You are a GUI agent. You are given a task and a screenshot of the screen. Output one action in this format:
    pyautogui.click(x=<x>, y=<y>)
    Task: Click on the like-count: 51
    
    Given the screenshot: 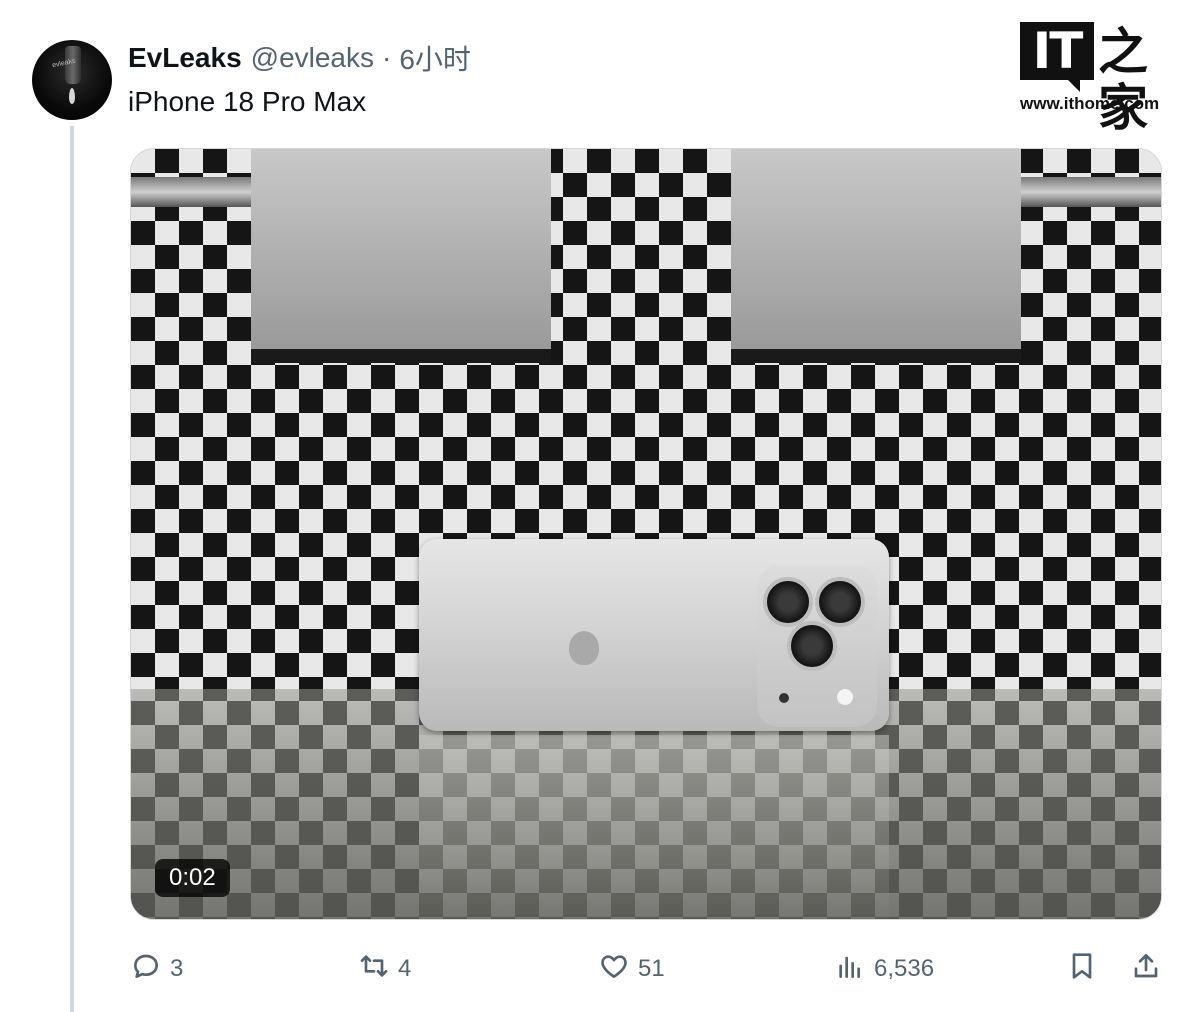 What is the action you would take?
    pyautogui.click(x=651, y=968)
    